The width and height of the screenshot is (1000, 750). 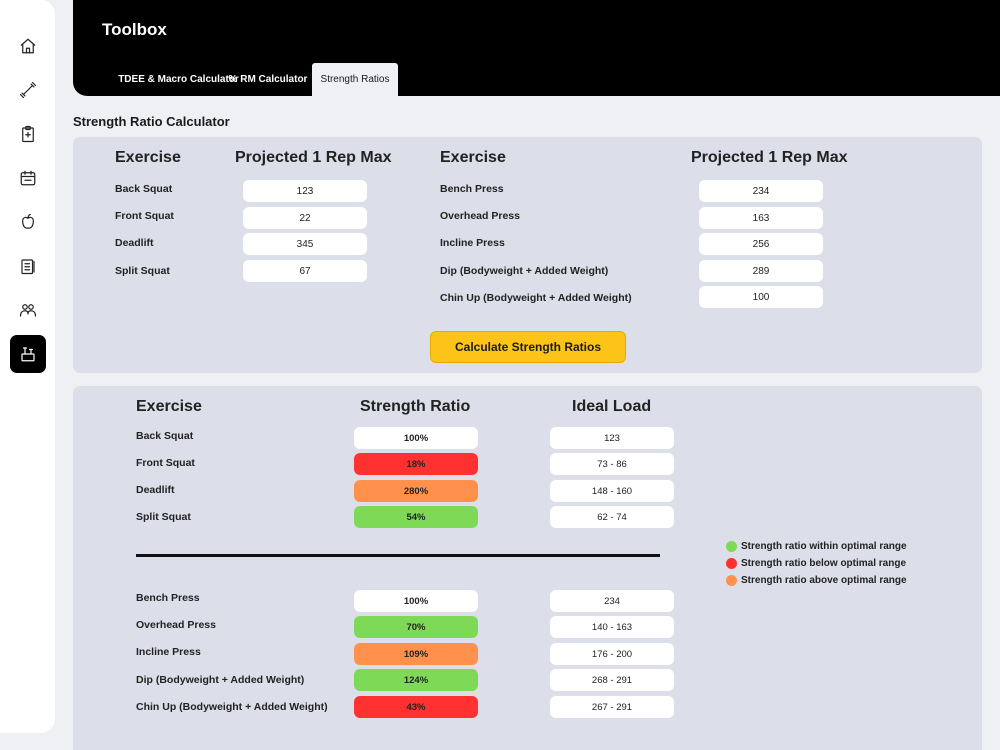 I want to click on result-label-deadlift: Deadlift, so click(x=155, y=490).